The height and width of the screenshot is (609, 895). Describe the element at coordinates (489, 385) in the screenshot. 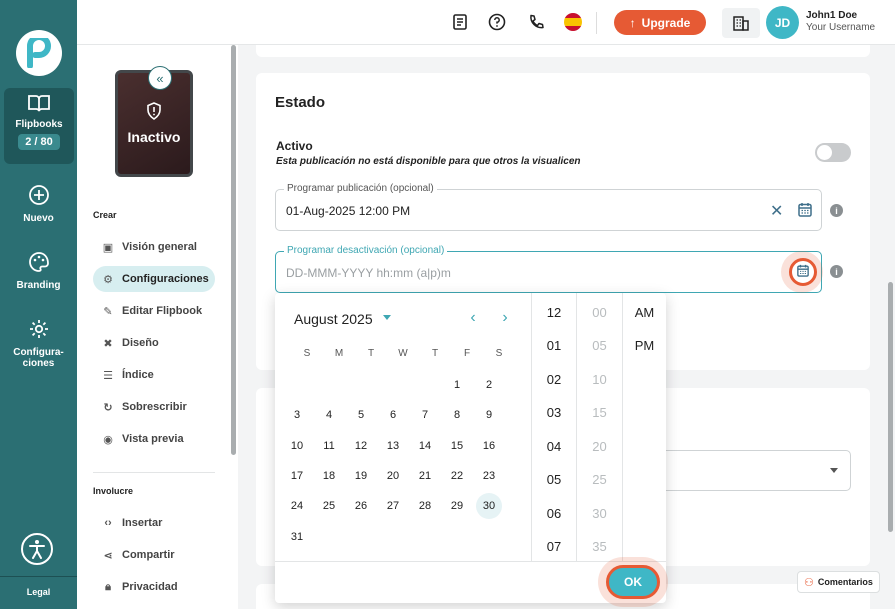

I see `calendar-day: 2` at that location.